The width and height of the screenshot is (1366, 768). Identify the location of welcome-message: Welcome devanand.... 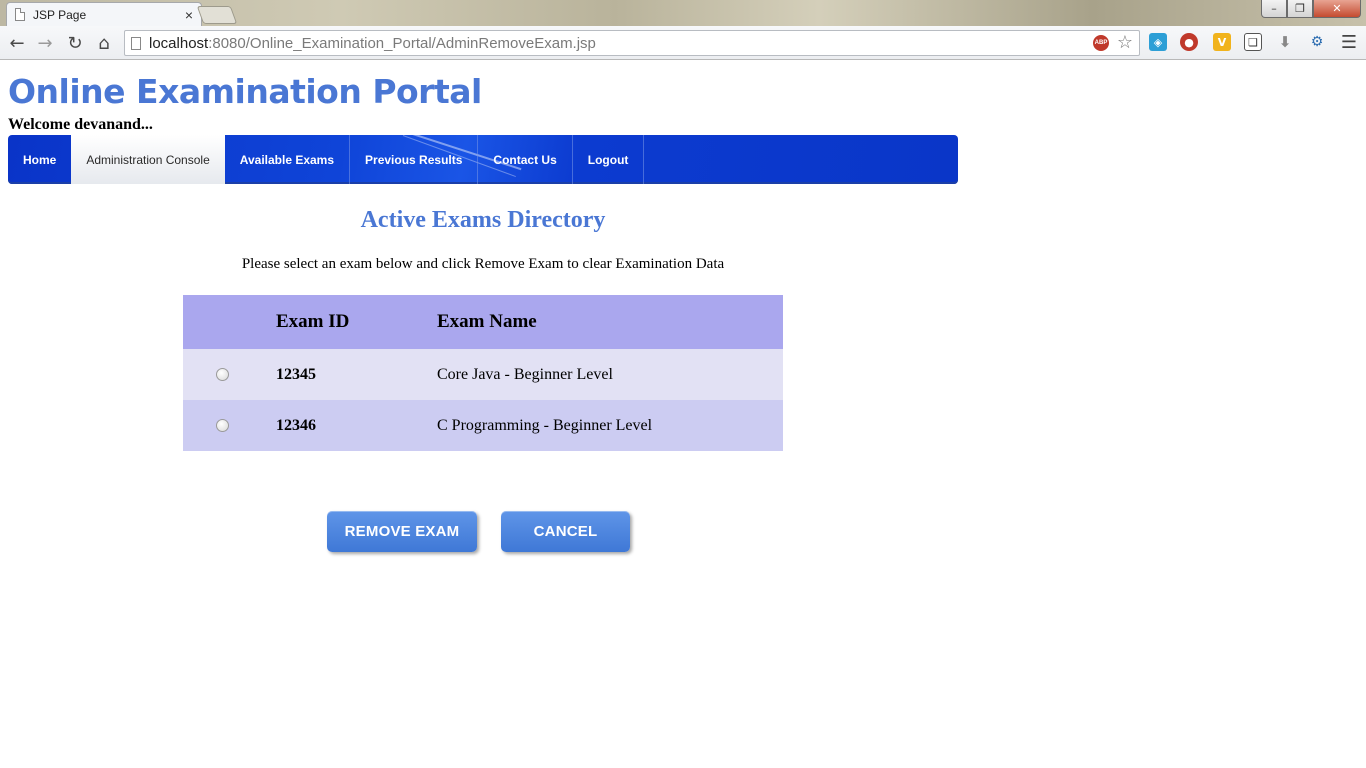
(80, 124).